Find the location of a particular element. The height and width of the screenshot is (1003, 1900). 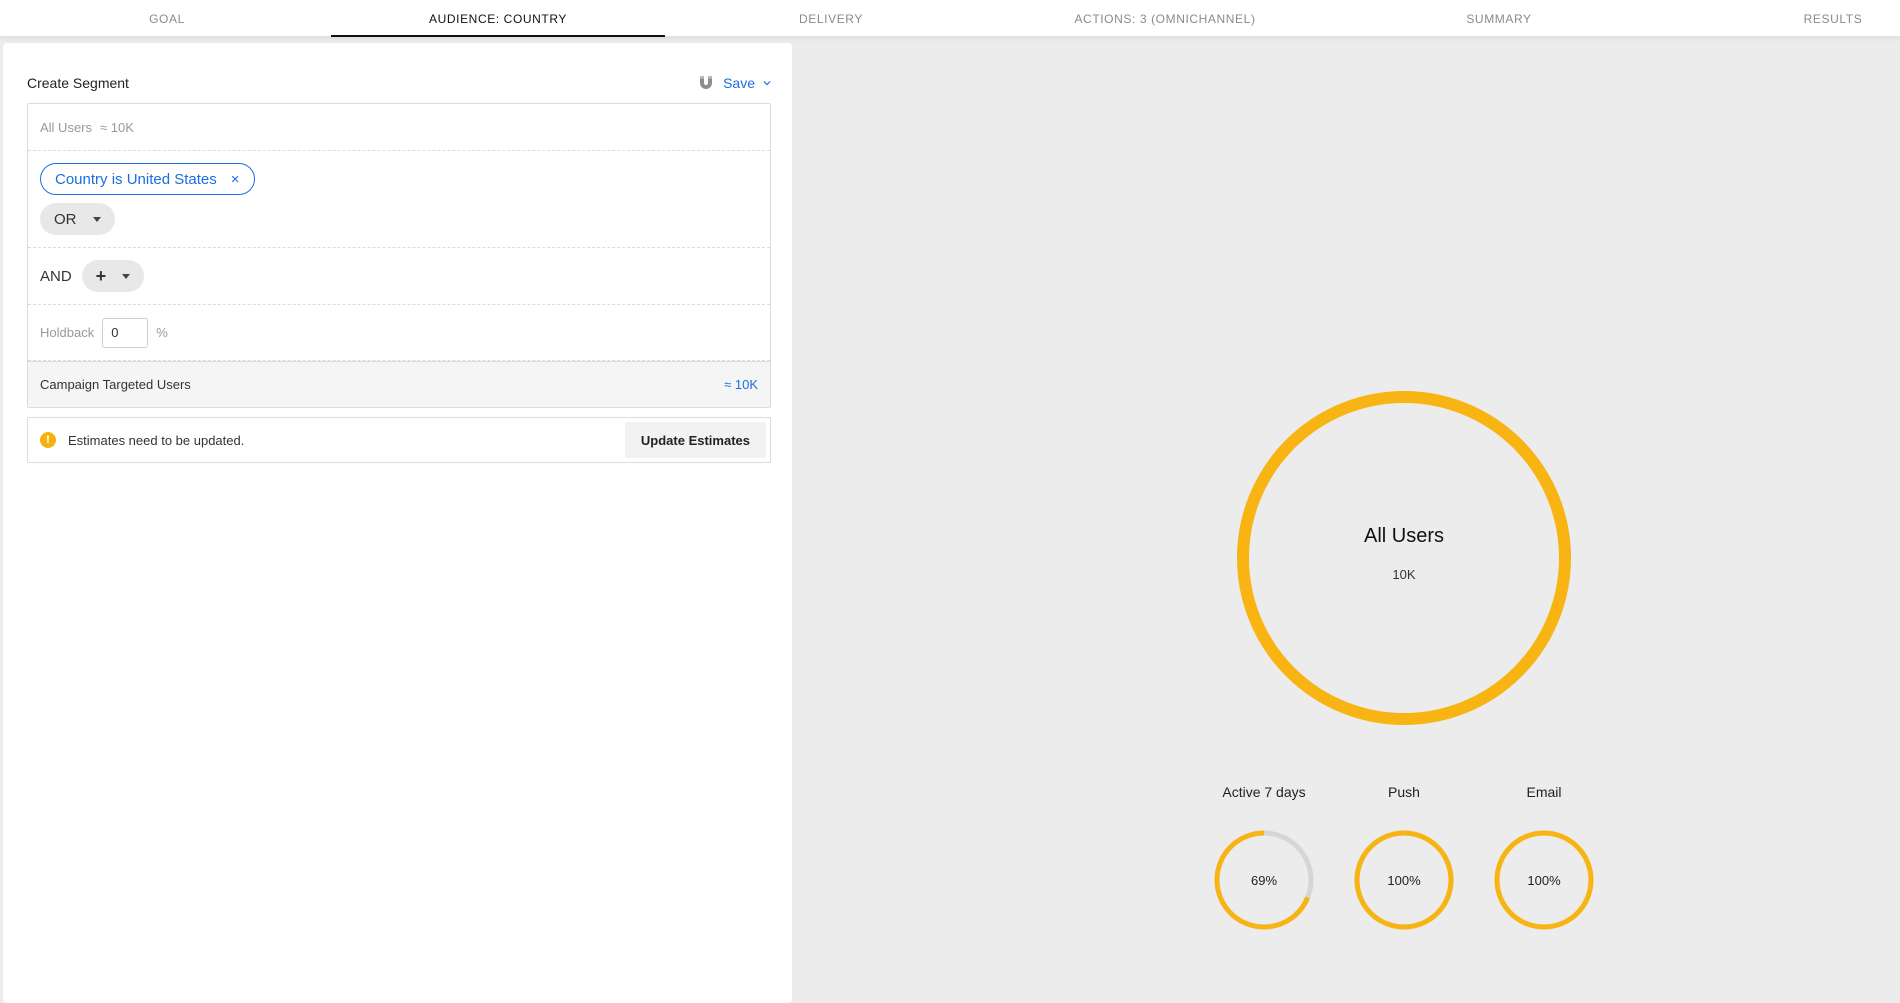

overview-count: 10K is located at coordinates (1404, 574).